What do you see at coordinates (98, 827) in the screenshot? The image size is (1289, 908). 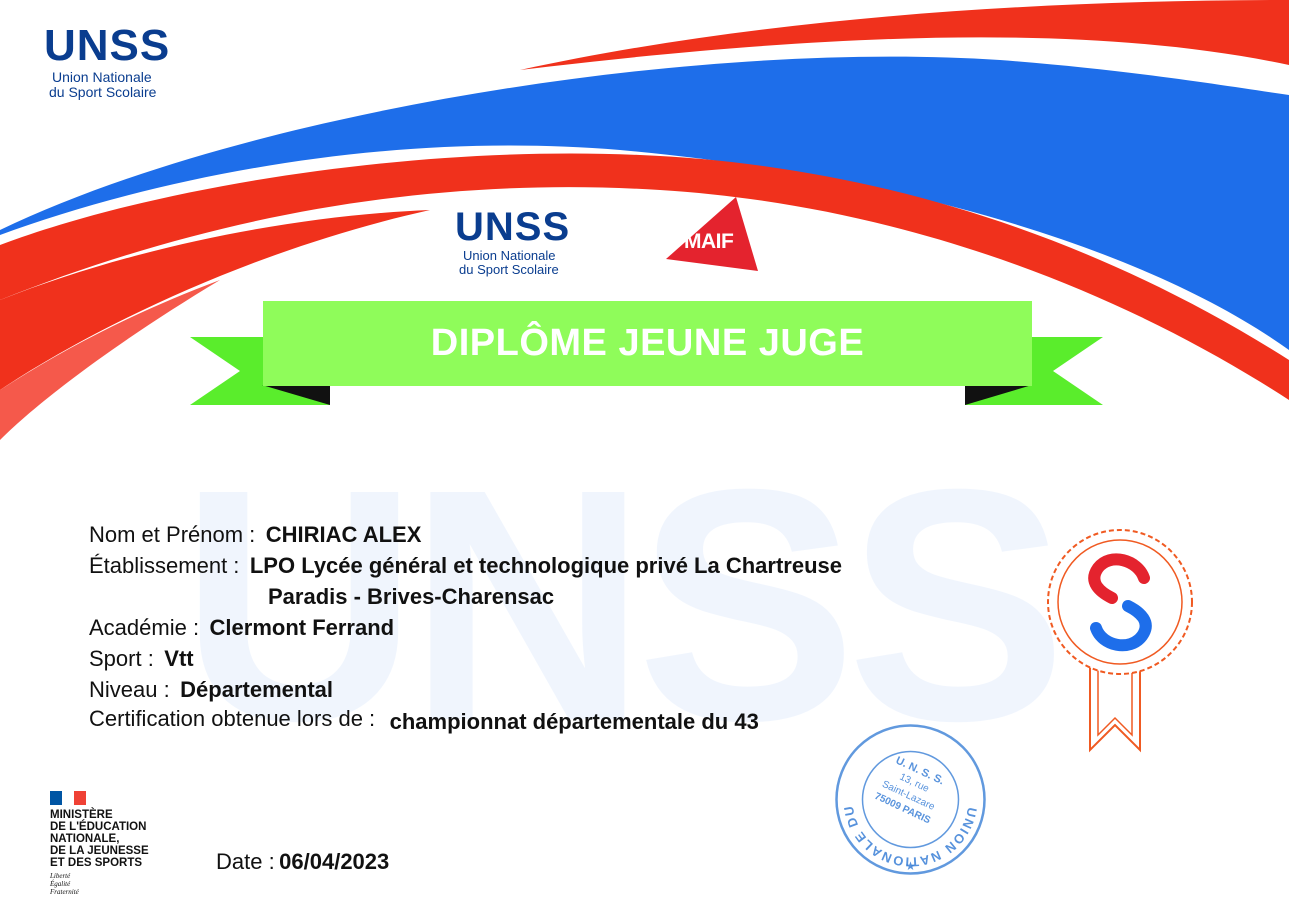 I see `ministry-line-2: DE L'ÉDUCATION` at bounding box center [98, 827].